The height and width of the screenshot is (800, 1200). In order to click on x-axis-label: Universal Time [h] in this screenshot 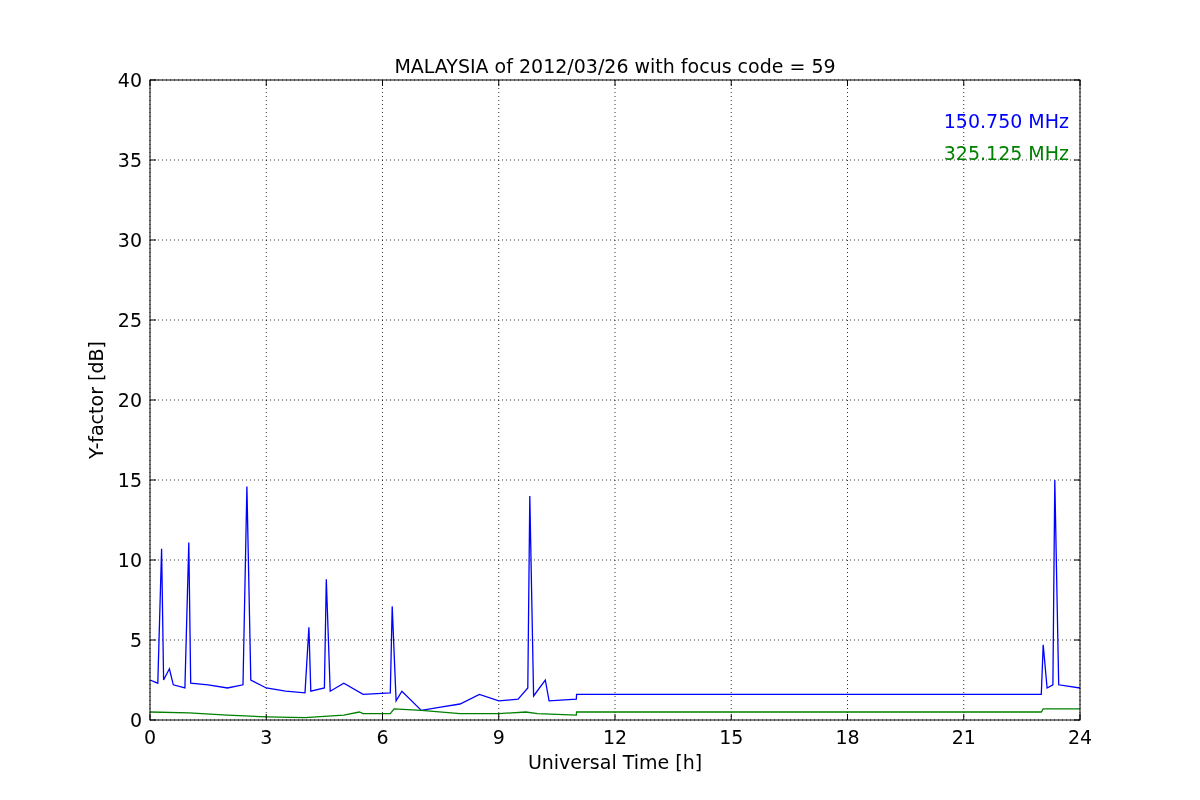, I will do `click(615, 762)`.